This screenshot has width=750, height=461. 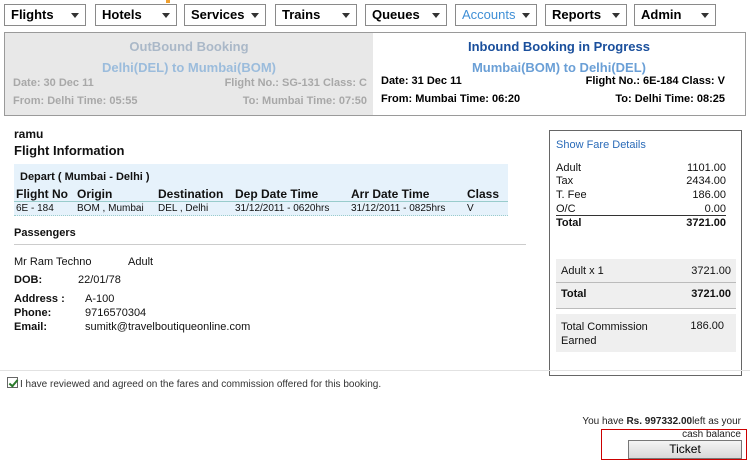 What do you see at coordinates (375, 370) in the screenshot?
I see `agreement-divider` at bounding box center [375, 370].